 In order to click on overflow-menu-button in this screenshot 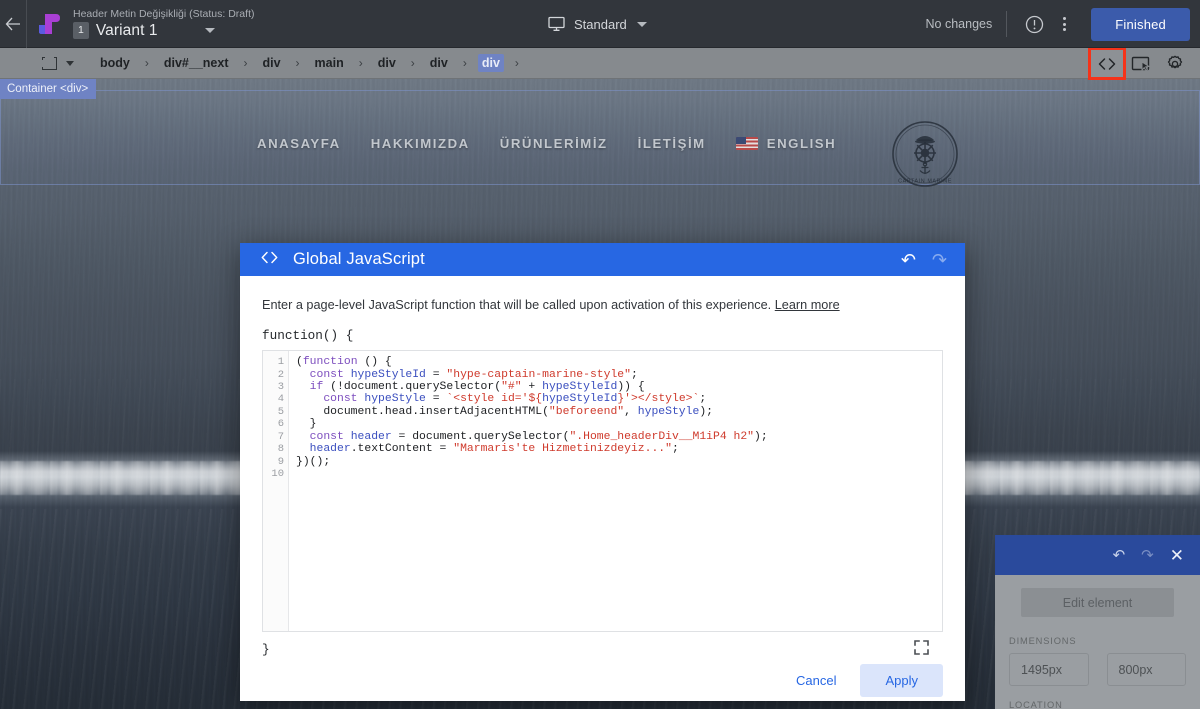, I will do `click(1064, 24)`.